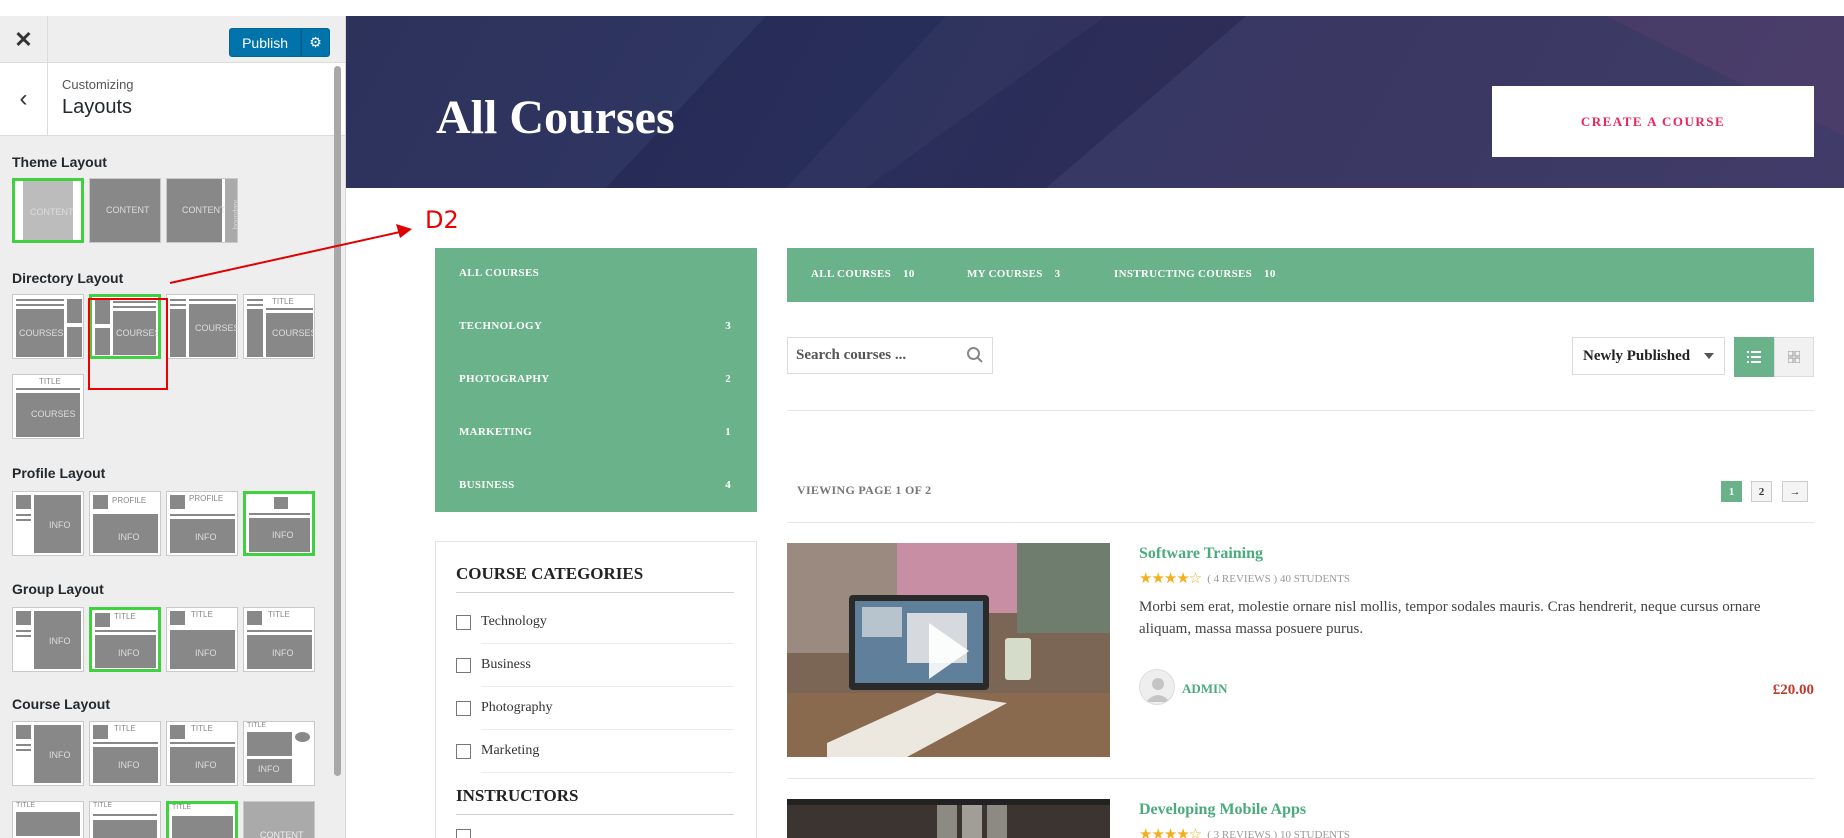 The height and width of the screenshot is (838, 1844). What do you see at coordinates (125, 753) in the screenshot?
I see `course-layout-option-2: TITLE INFO` at bounding box center [125, 753].